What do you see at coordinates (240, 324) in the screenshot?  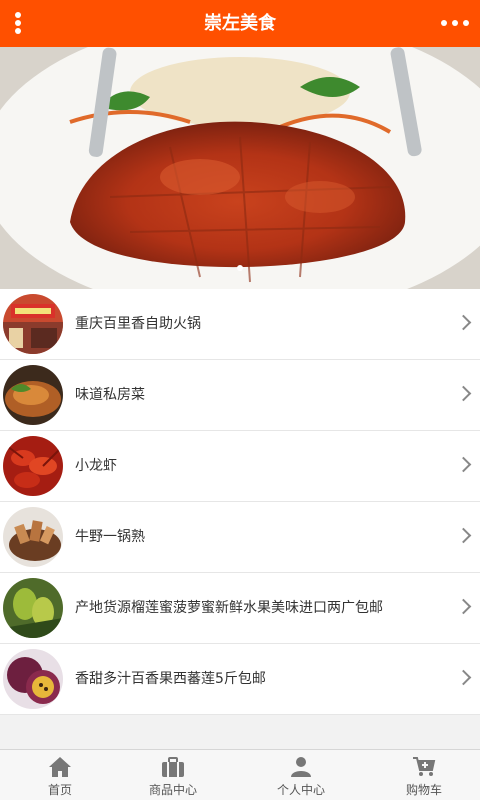 I see `list-item: 重庆百里香自助火锅` at bounding box center [240, 324].